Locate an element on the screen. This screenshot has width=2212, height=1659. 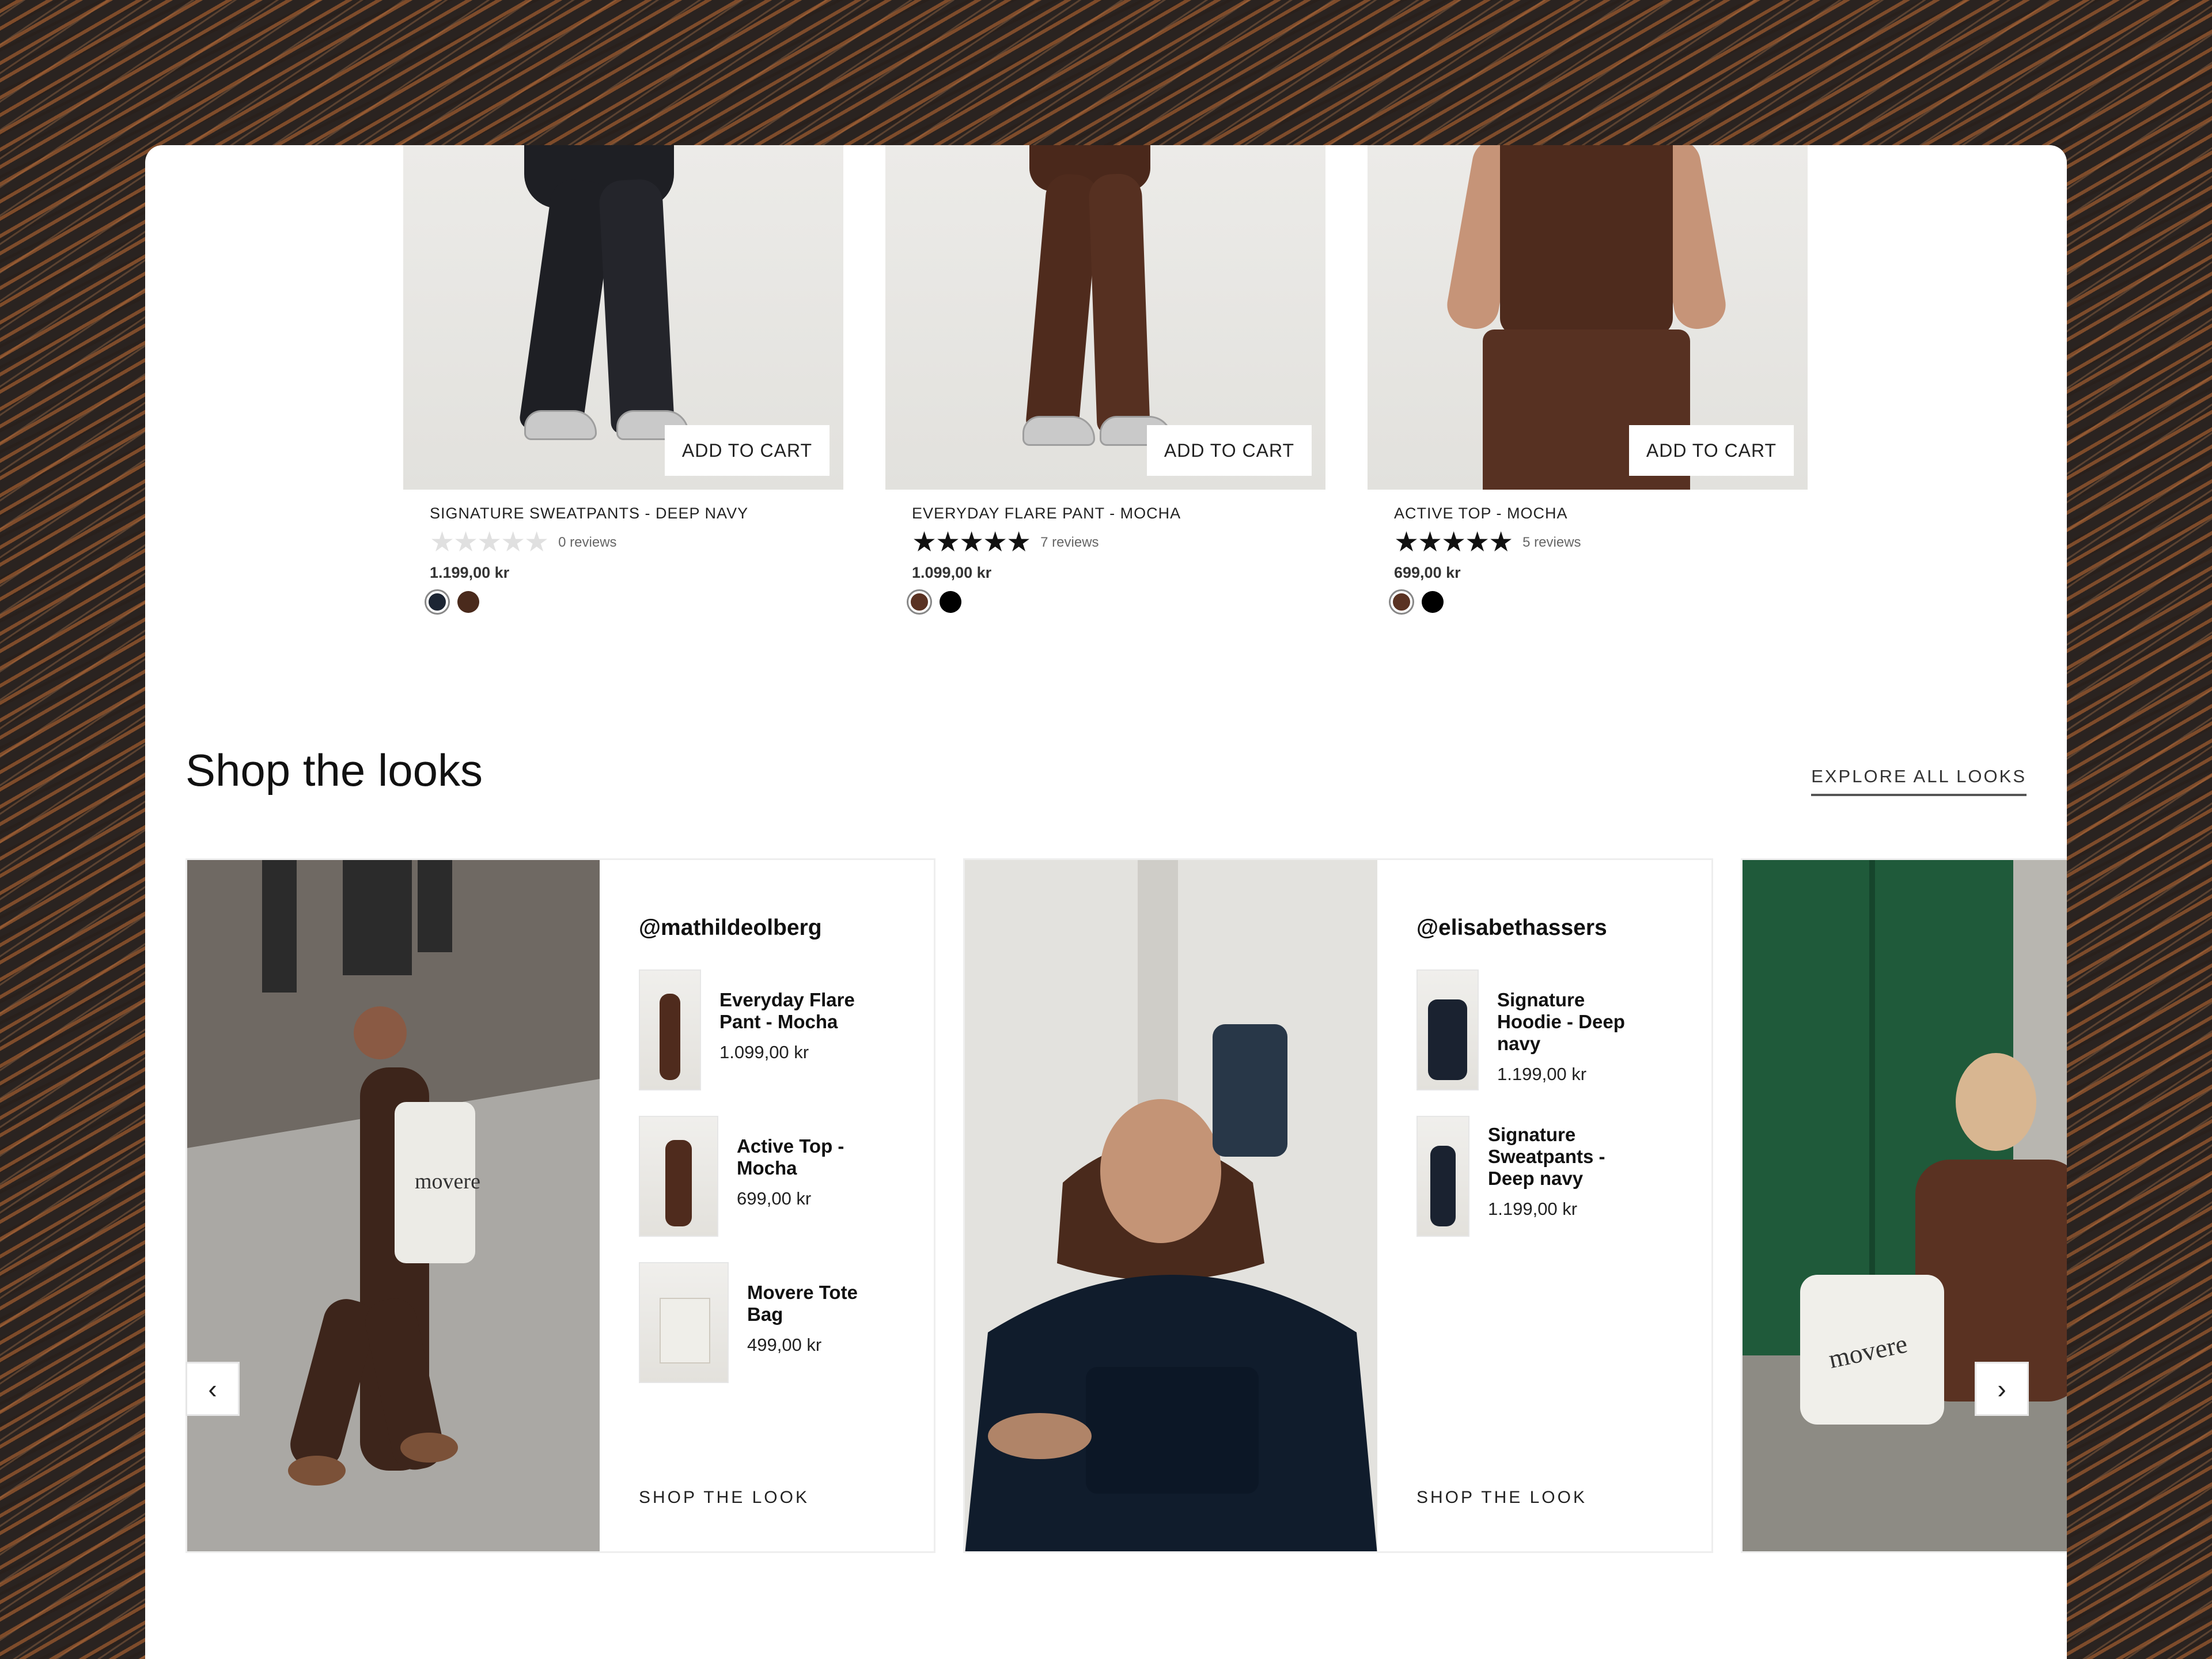
review-count: 5 reviews is located at coordinates (1551, 543).